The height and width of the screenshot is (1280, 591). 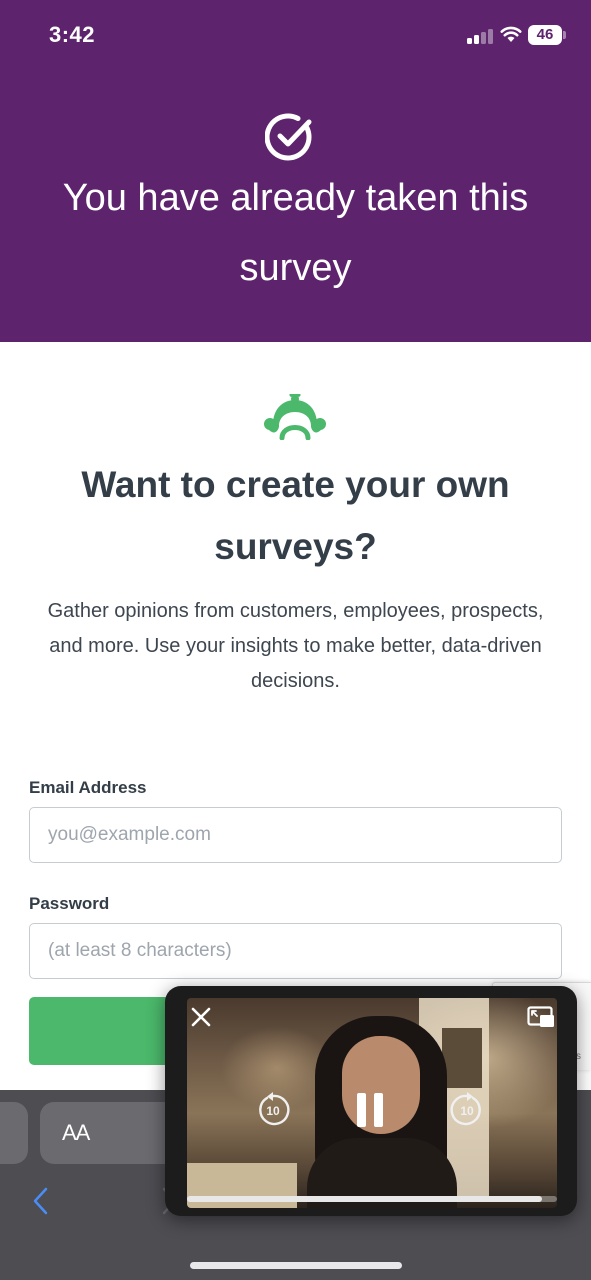 I want to click on playback-progress-bar, so click(x=372, y=1199).